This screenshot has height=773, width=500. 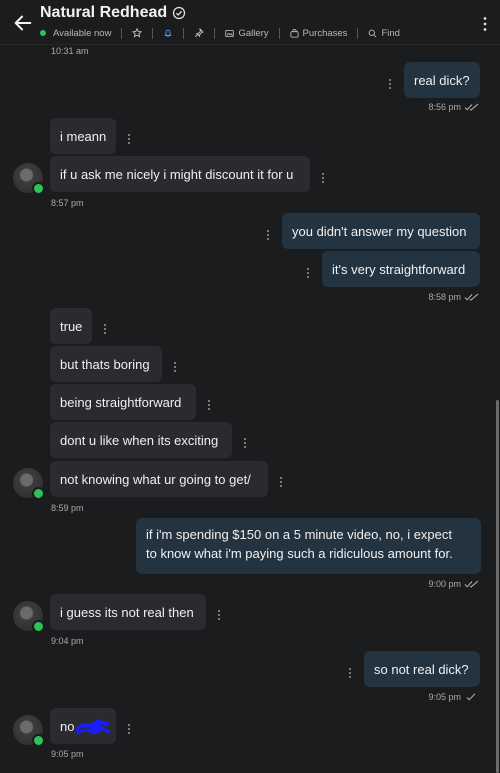 I want to click on online-status-dot, so click(x=43, y=33).